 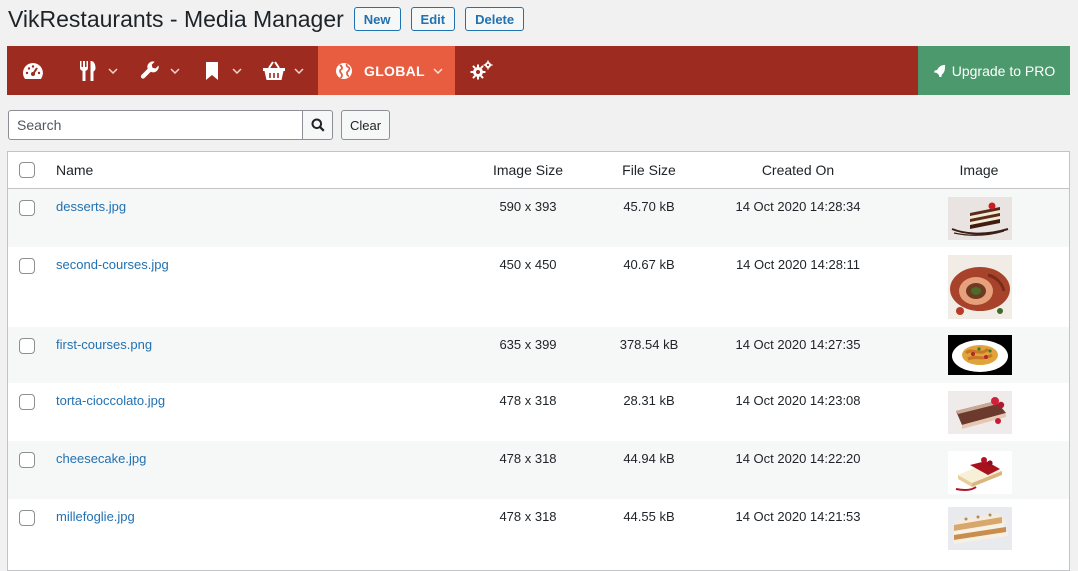 I want to click on page-title: VikRestaurants - Media Manager, so click(x=176, y=18).